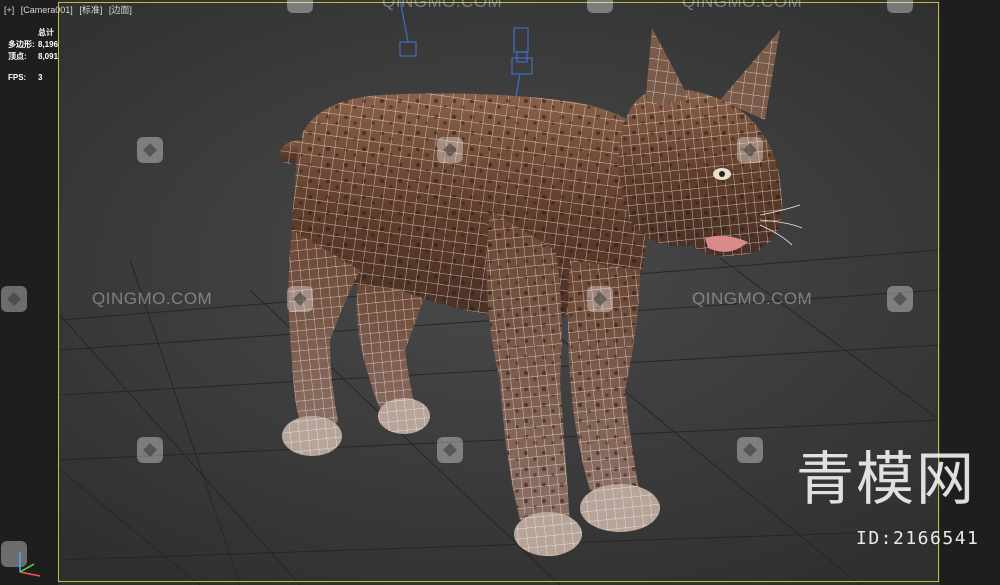  Describe the element at coordinates (47, 10) in the screenshot. I see `viewport-camera-menu: [Camera001]` at that location.